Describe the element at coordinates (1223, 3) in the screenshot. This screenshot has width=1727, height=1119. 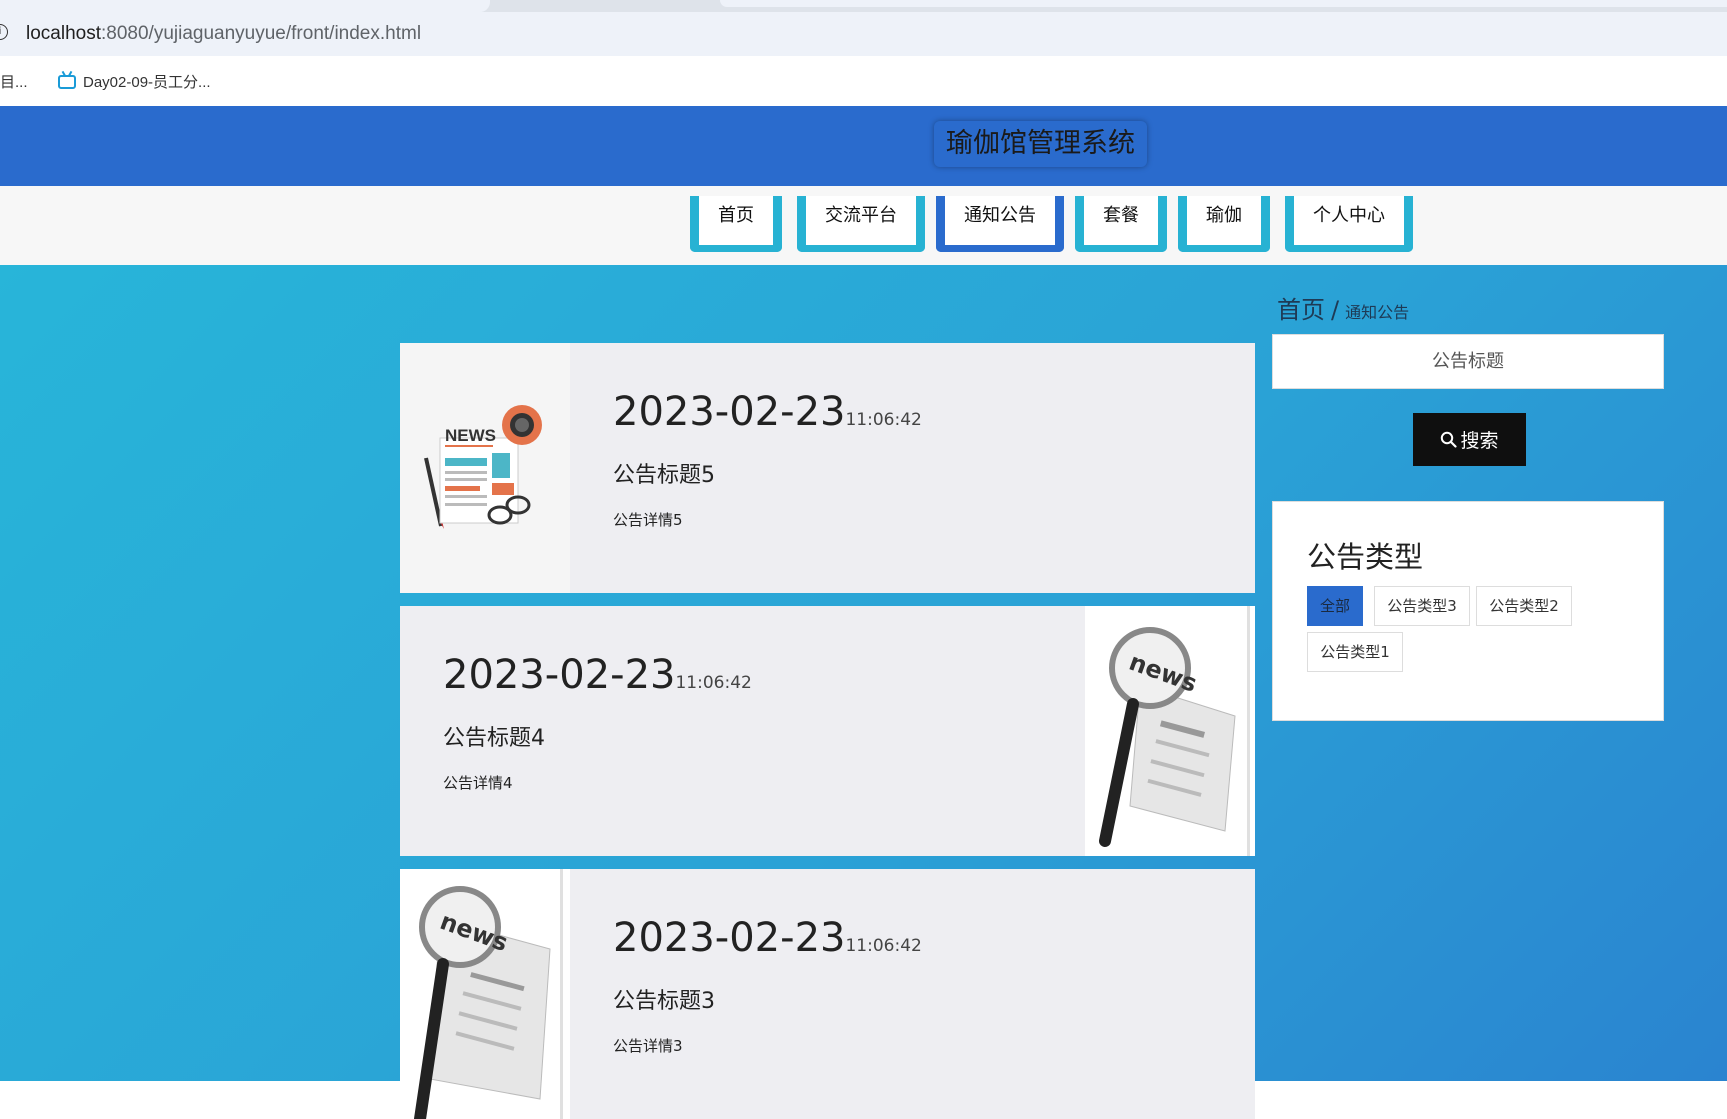
I see `browser-tab` at that location.